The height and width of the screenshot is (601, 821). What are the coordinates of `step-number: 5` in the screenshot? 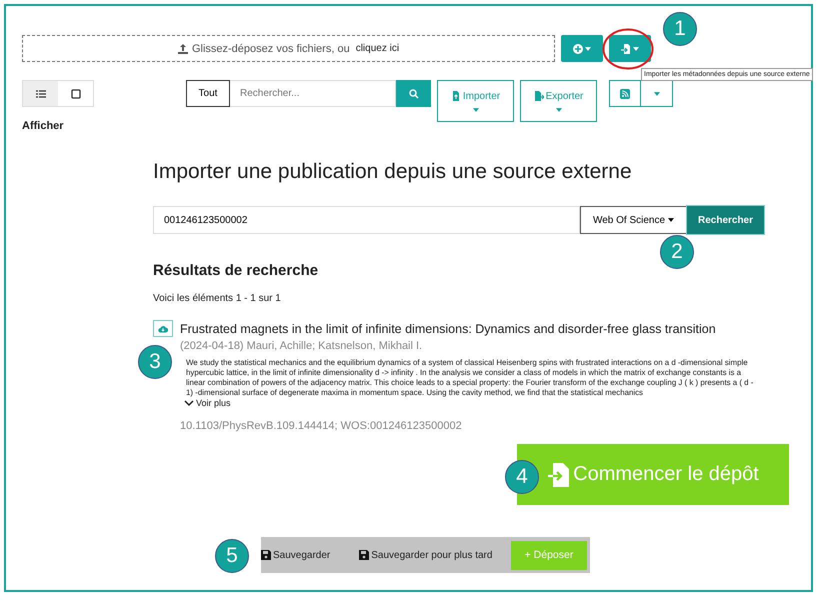 It's located at (232, 556).